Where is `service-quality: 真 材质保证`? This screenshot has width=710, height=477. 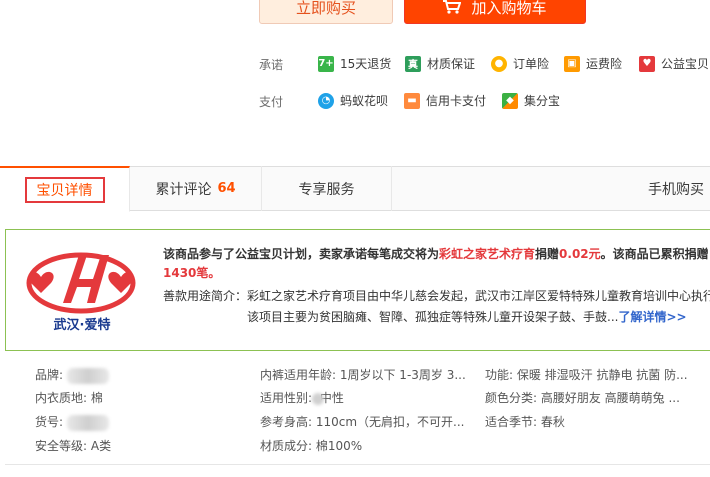
service-quality: 真 材质保证 is located at coordinates (440, 63).